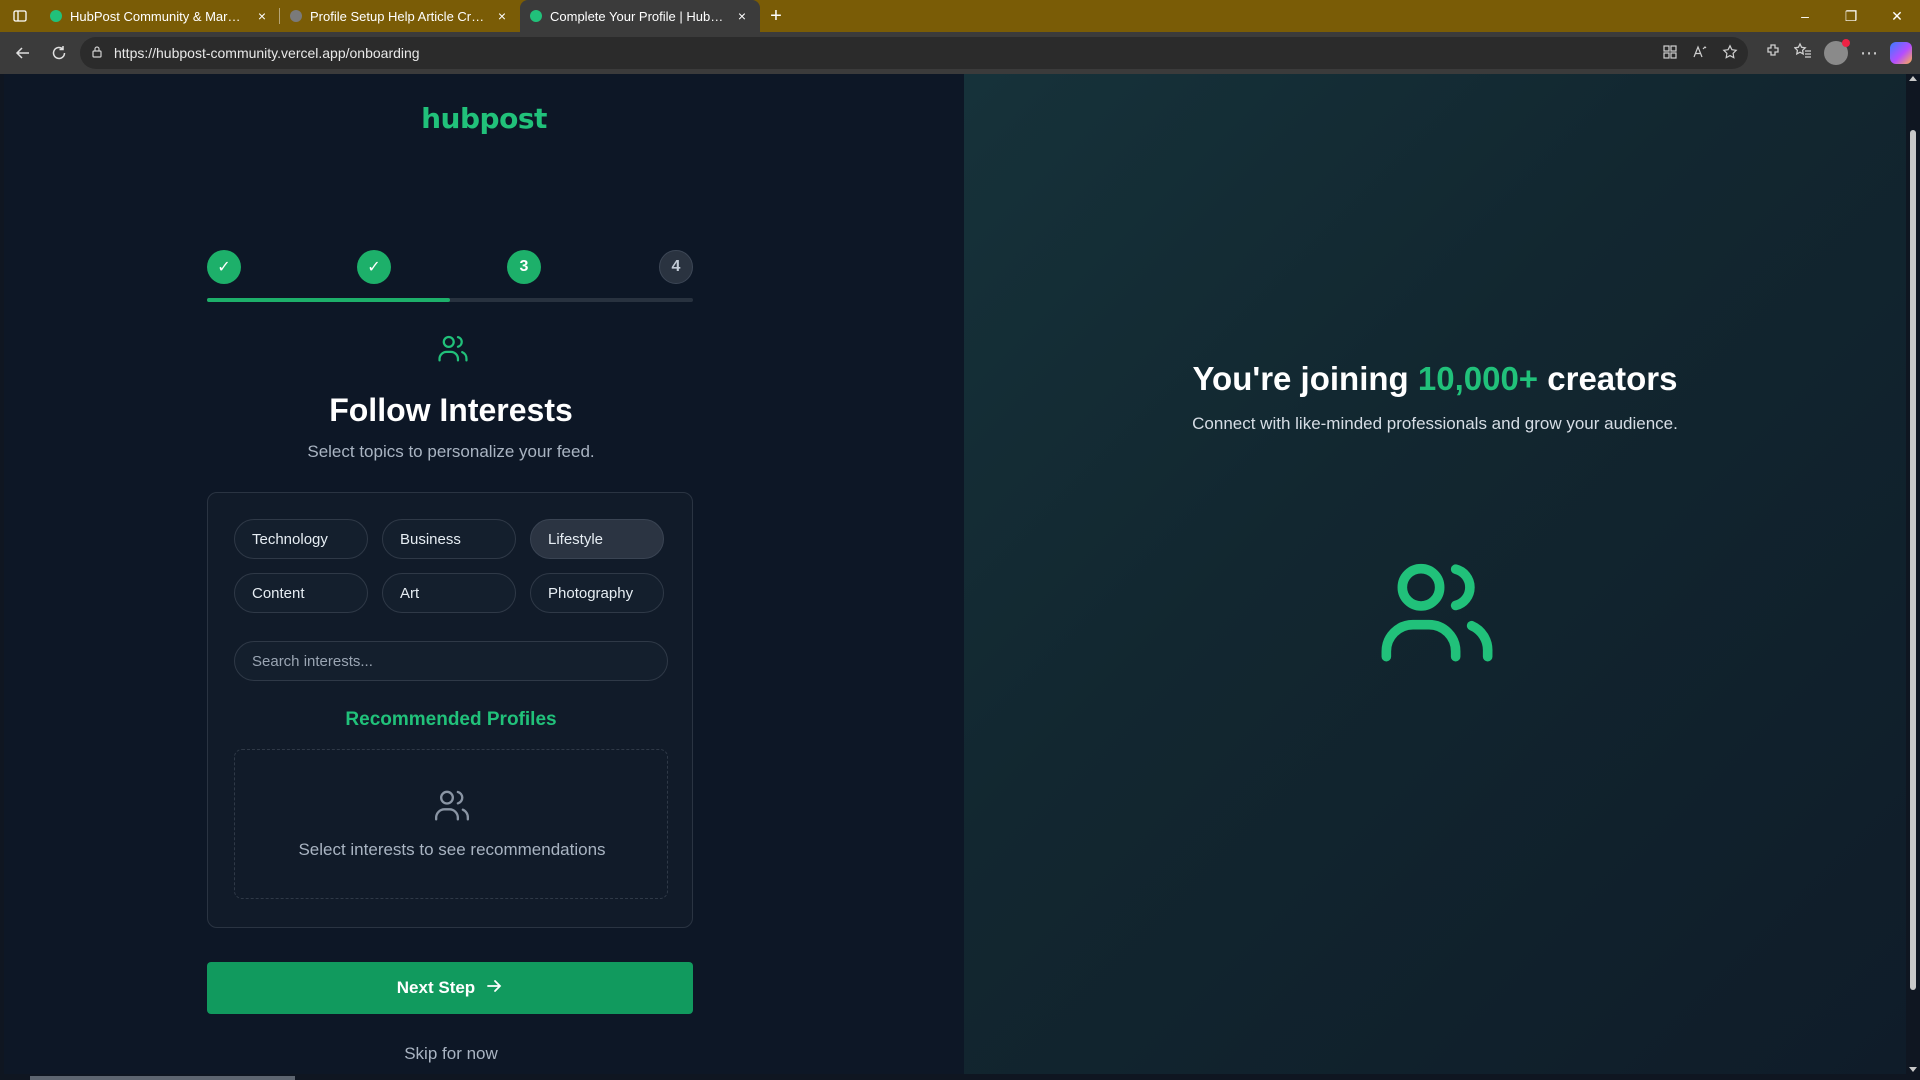  Describe the element at coordinates (1901, 53) in the screenshot. I see `copilot-icon` at that location.